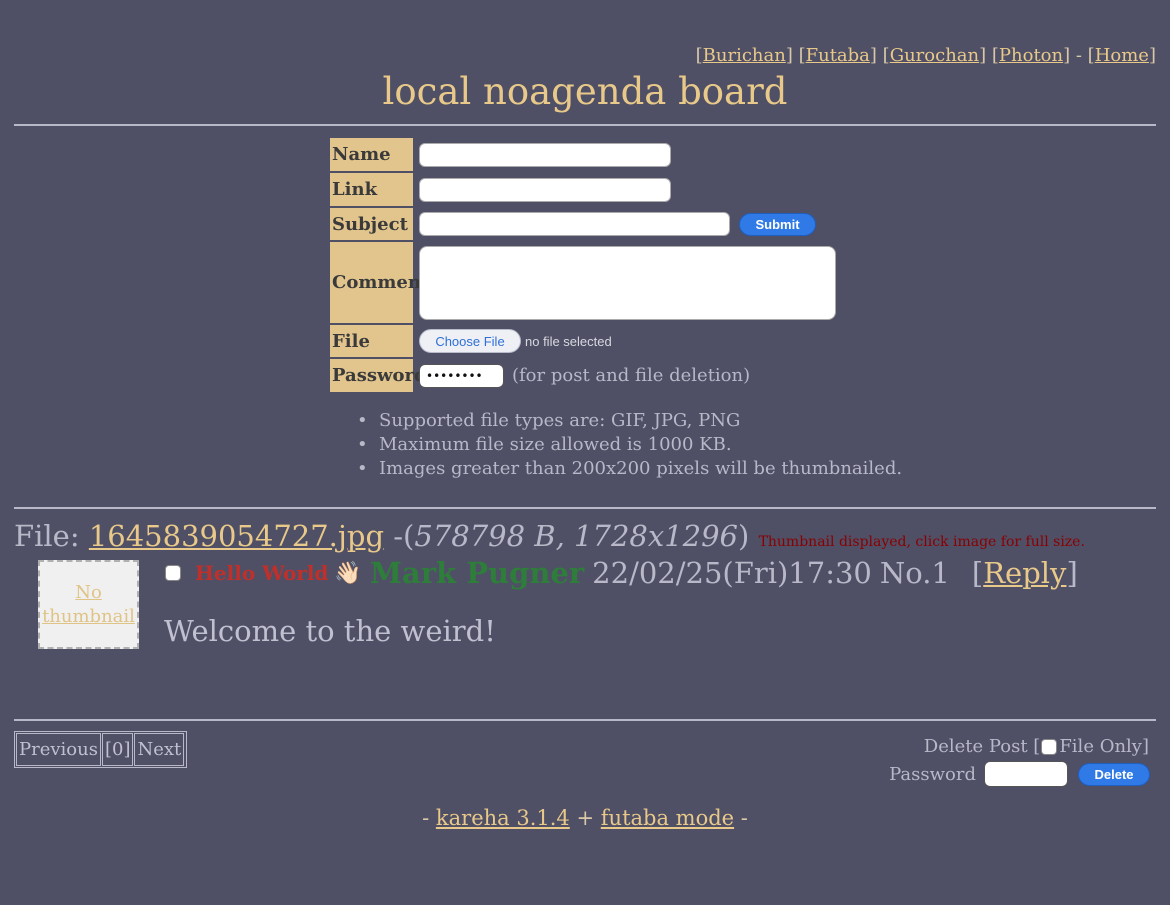 The width and height of the screenshot is (1170, 905). What do you see at coordinates (627, 282) in the screenshot?
I see `comment-textarea` at bounding box center [627, 282].